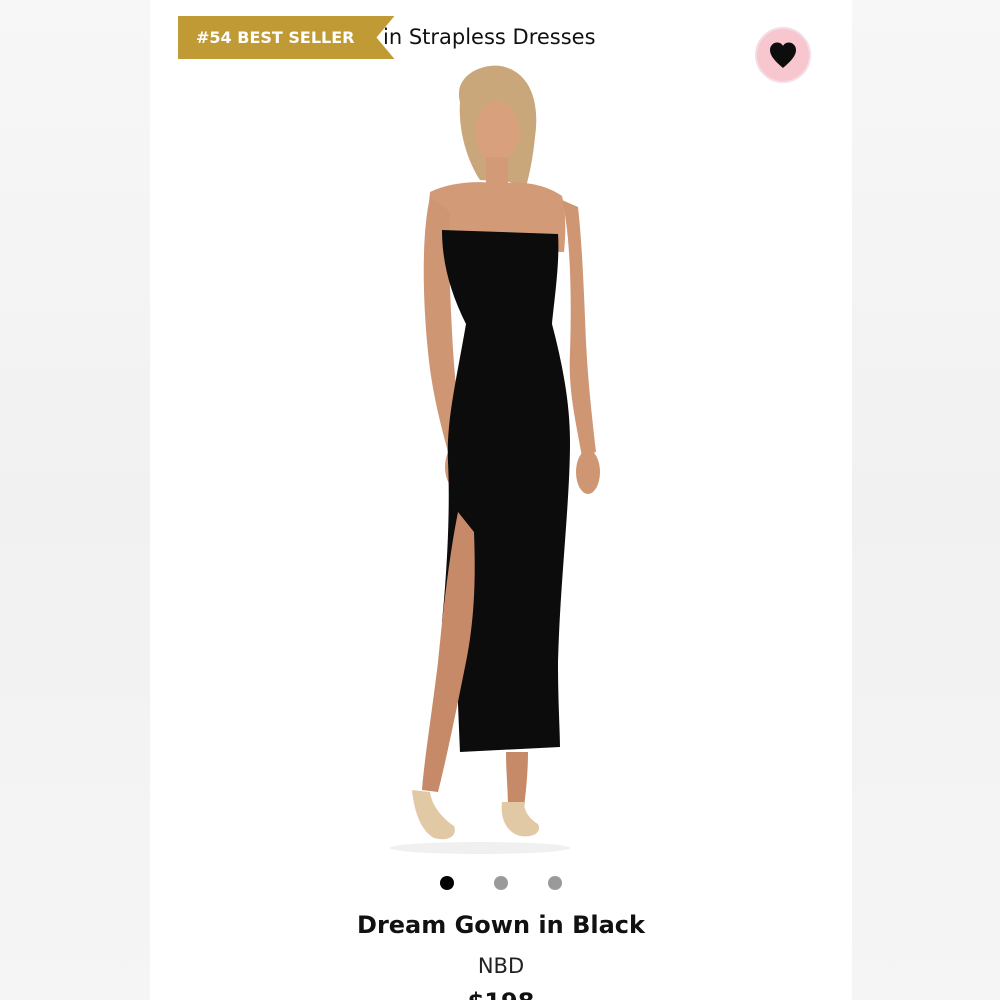 The height and width of the screenshot is (1000, 1000). Describe the element at coordinates (501, 966) in the screenshot. I see `product-brand: NBD` at that location.